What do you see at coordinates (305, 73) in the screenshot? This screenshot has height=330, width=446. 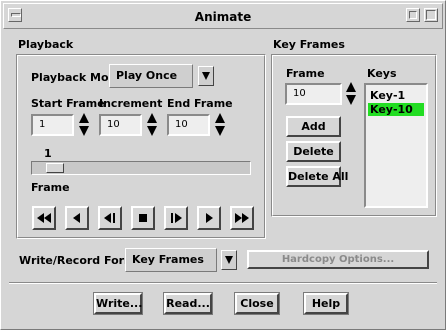 I see `key-frame-label: Frame` at bounding box center [305, 73].